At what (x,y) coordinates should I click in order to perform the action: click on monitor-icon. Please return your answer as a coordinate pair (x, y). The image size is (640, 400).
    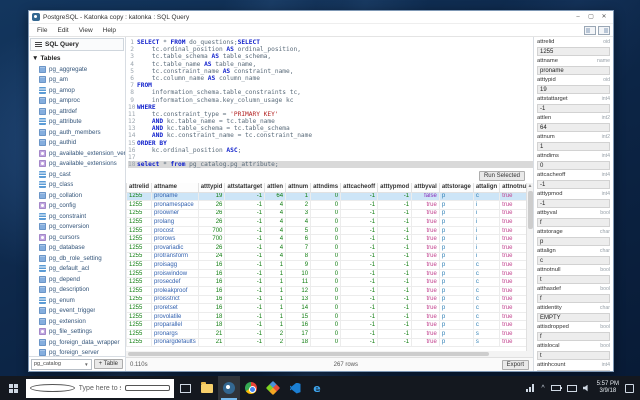
    Looking at the image, I should click on (571, 388).